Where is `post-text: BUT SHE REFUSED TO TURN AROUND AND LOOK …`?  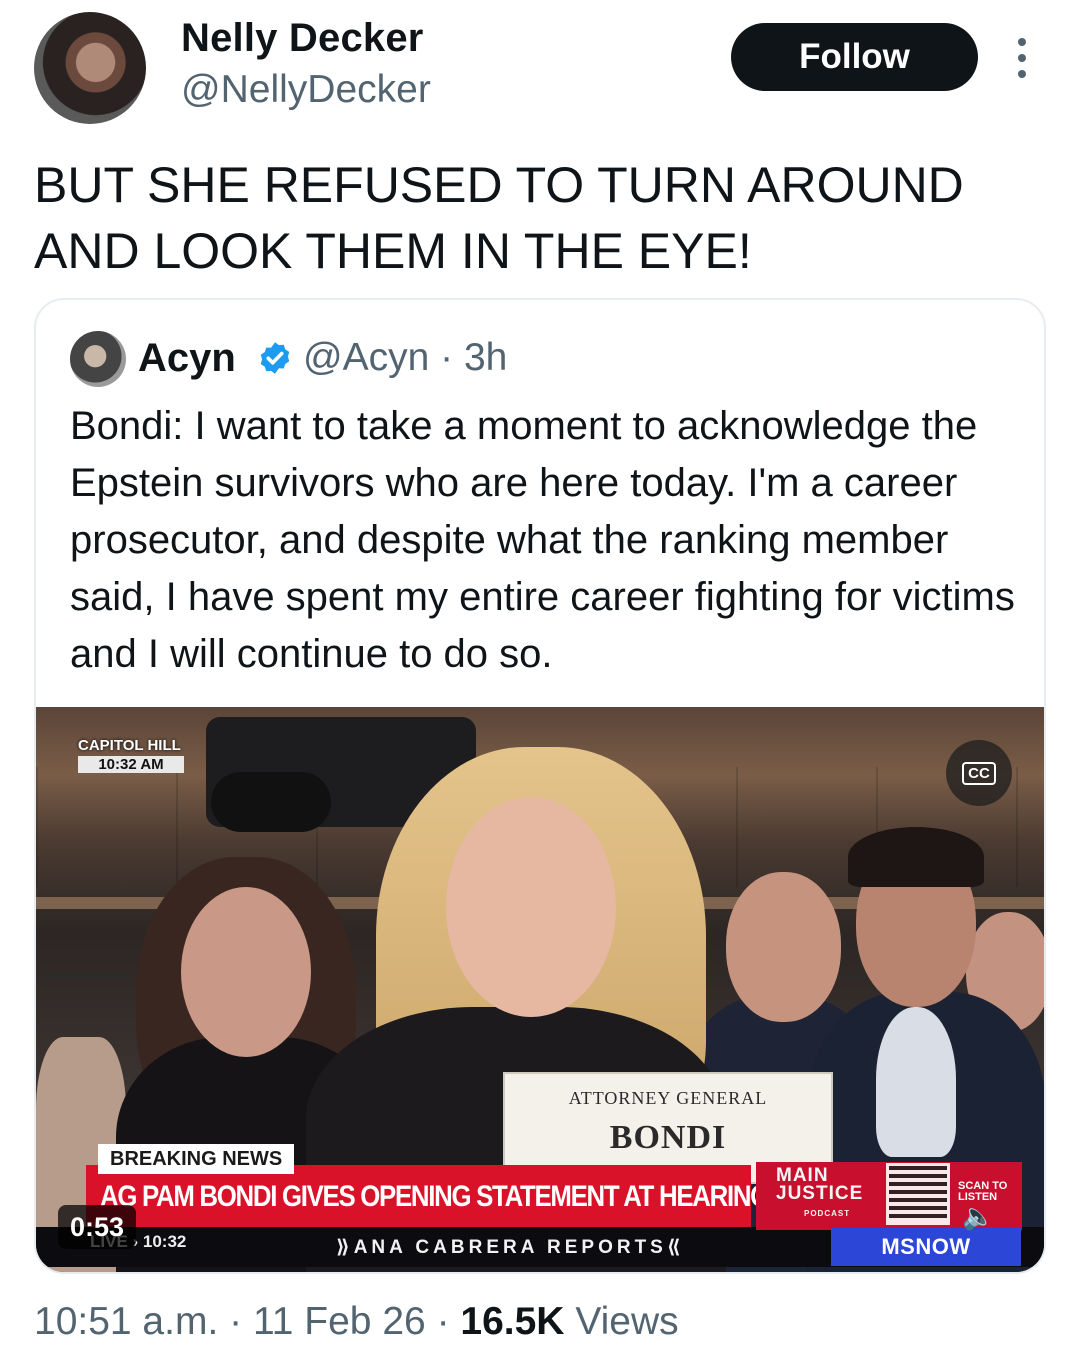 post-text: BUT SHE REFUSED TO TURN AROUND AND LOOK … is located at coordinates (499, 218).